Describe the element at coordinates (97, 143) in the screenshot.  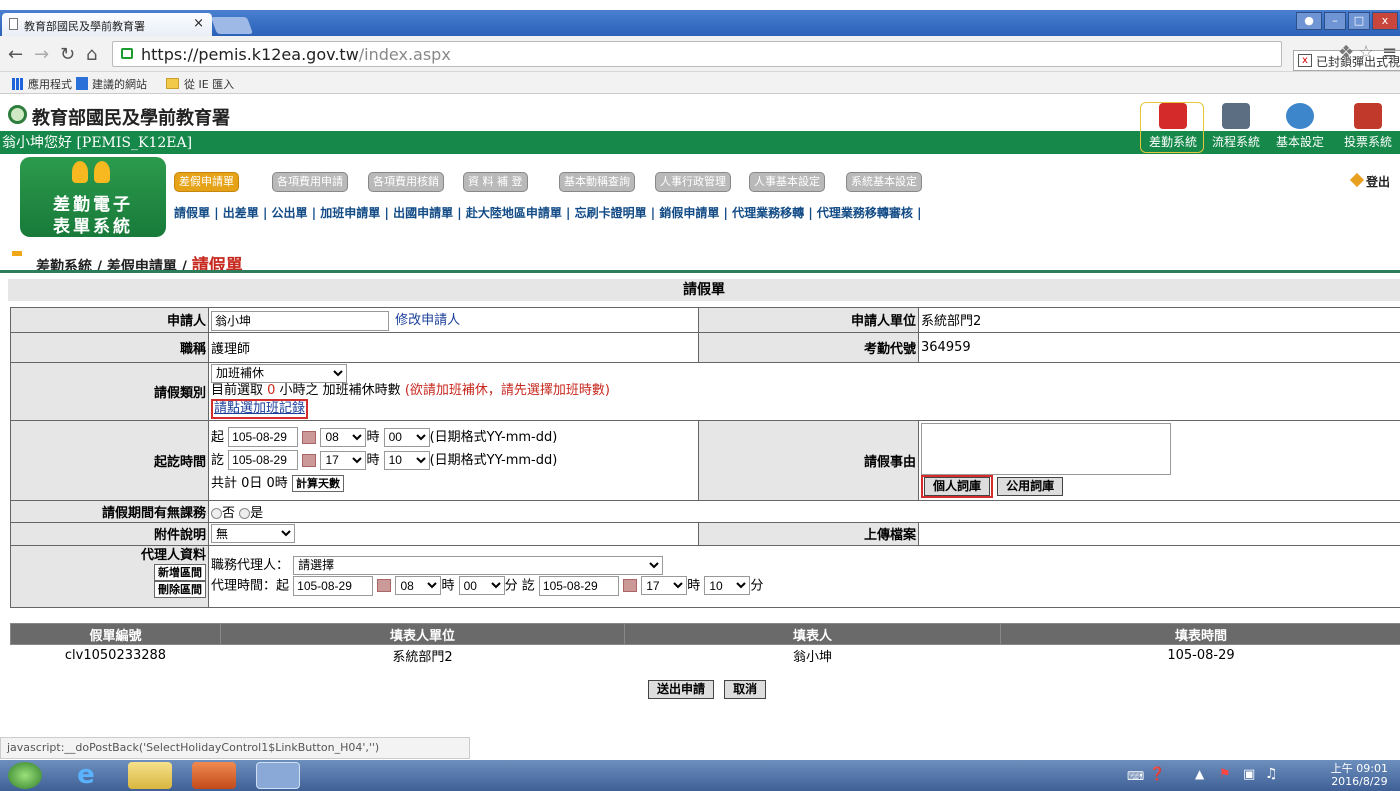
I see `user-greeting: 翁小坤您好 [PEMIS_K12EA]` at that location.